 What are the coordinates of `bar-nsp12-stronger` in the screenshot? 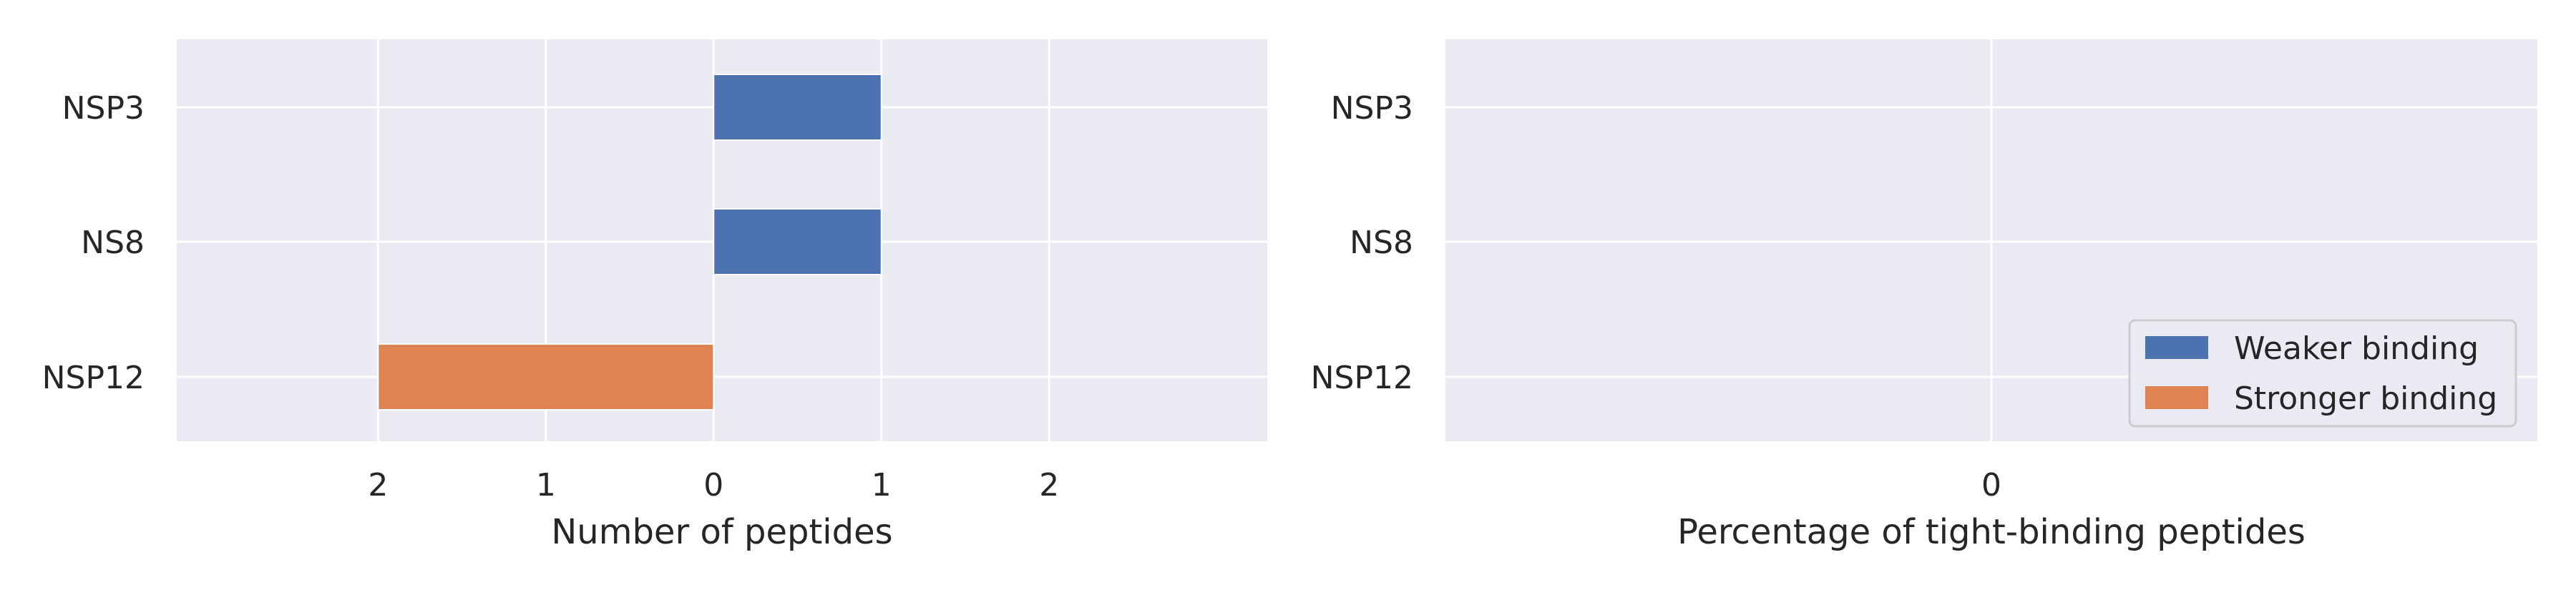 It's located at (546, 377).